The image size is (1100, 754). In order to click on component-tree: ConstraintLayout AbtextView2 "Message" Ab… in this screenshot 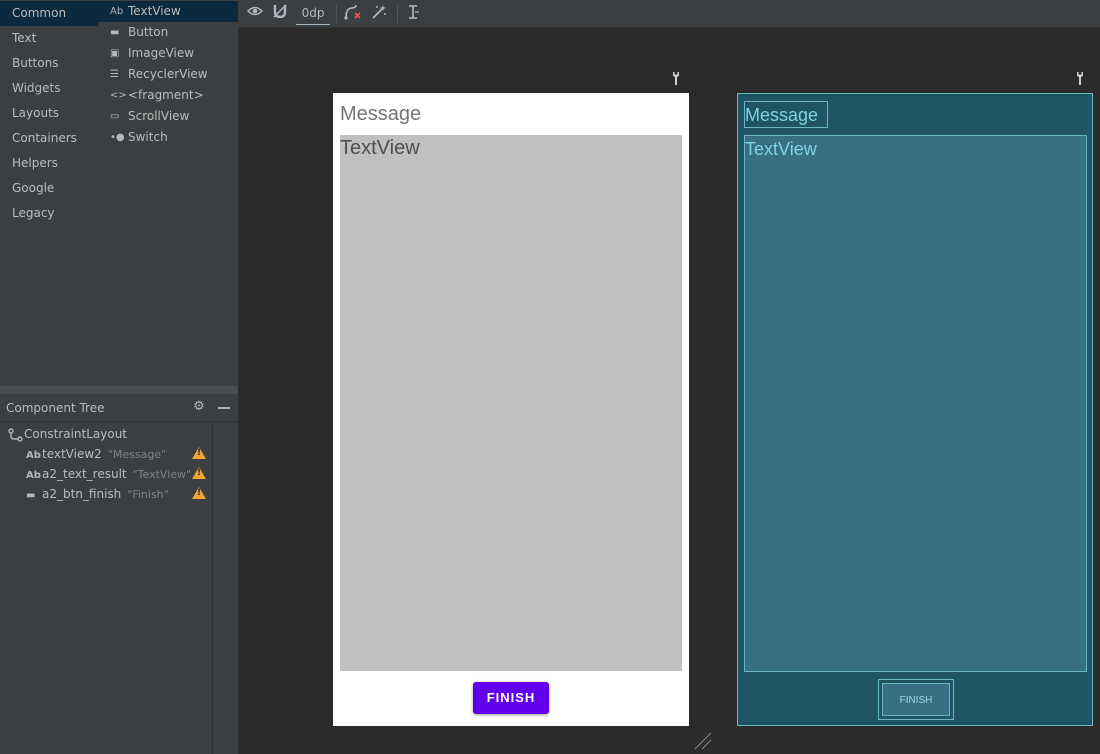, I will do `click(106, 588)`.